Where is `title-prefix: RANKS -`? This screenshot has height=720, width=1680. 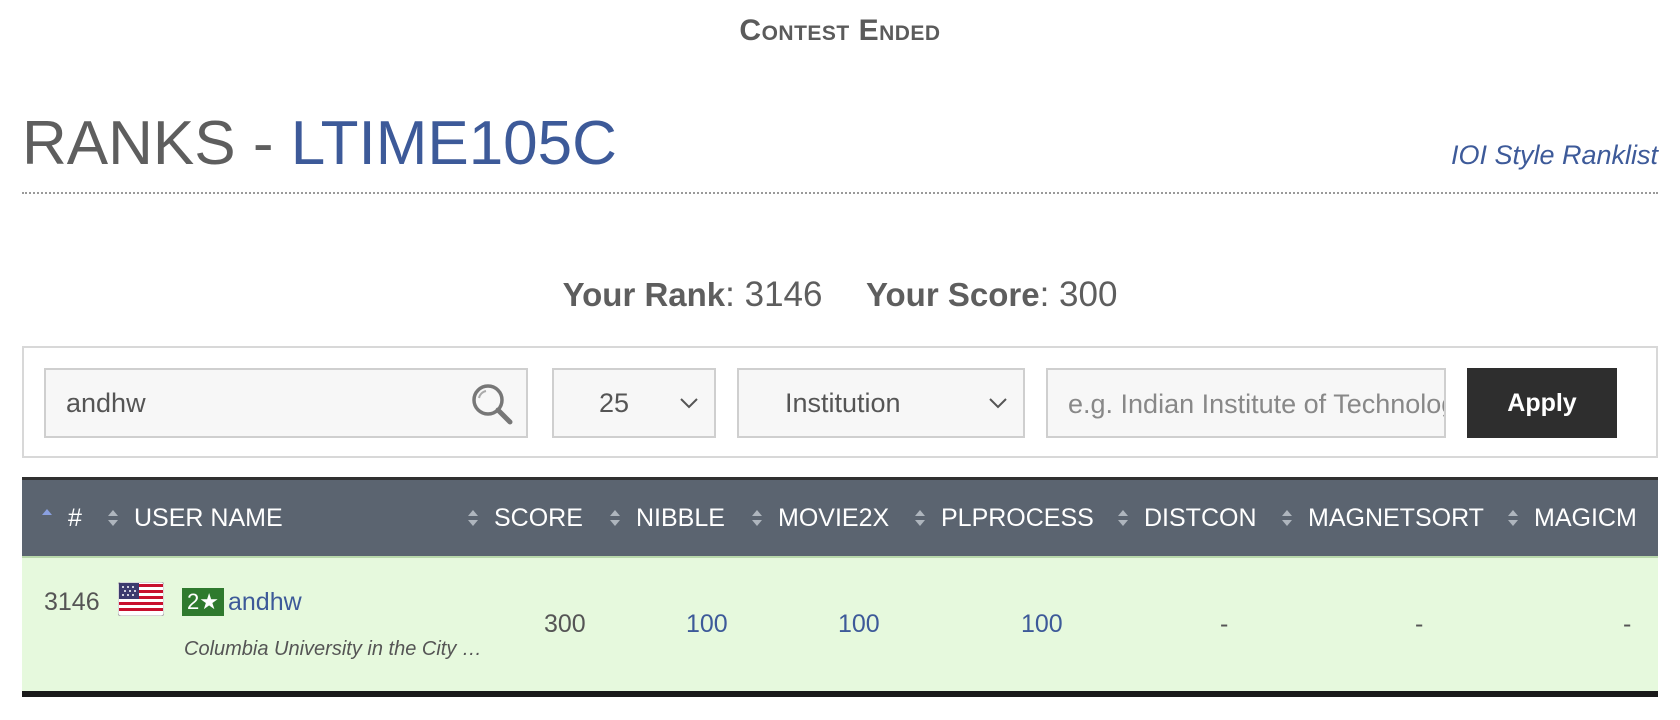
title-prefix: RANKS - is located at coordinates (156, 143).